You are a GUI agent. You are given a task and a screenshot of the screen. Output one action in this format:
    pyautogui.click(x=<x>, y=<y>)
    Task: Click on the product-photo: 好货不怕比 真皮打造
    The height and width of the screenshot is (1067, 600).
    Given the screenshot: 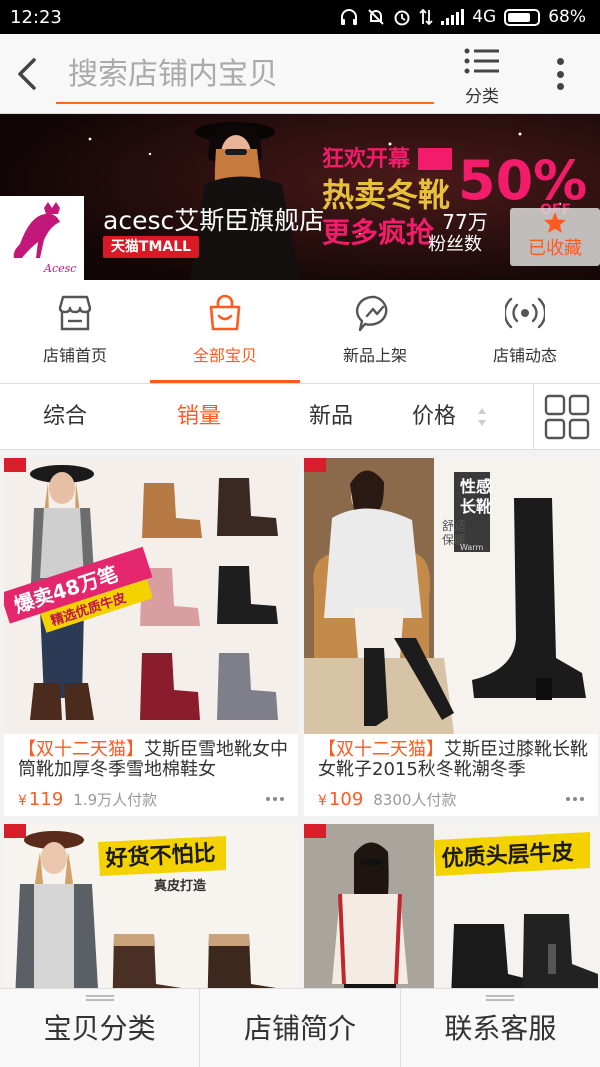 What is the action you would take?
    pyautogui.click(x=151, y=906)
    